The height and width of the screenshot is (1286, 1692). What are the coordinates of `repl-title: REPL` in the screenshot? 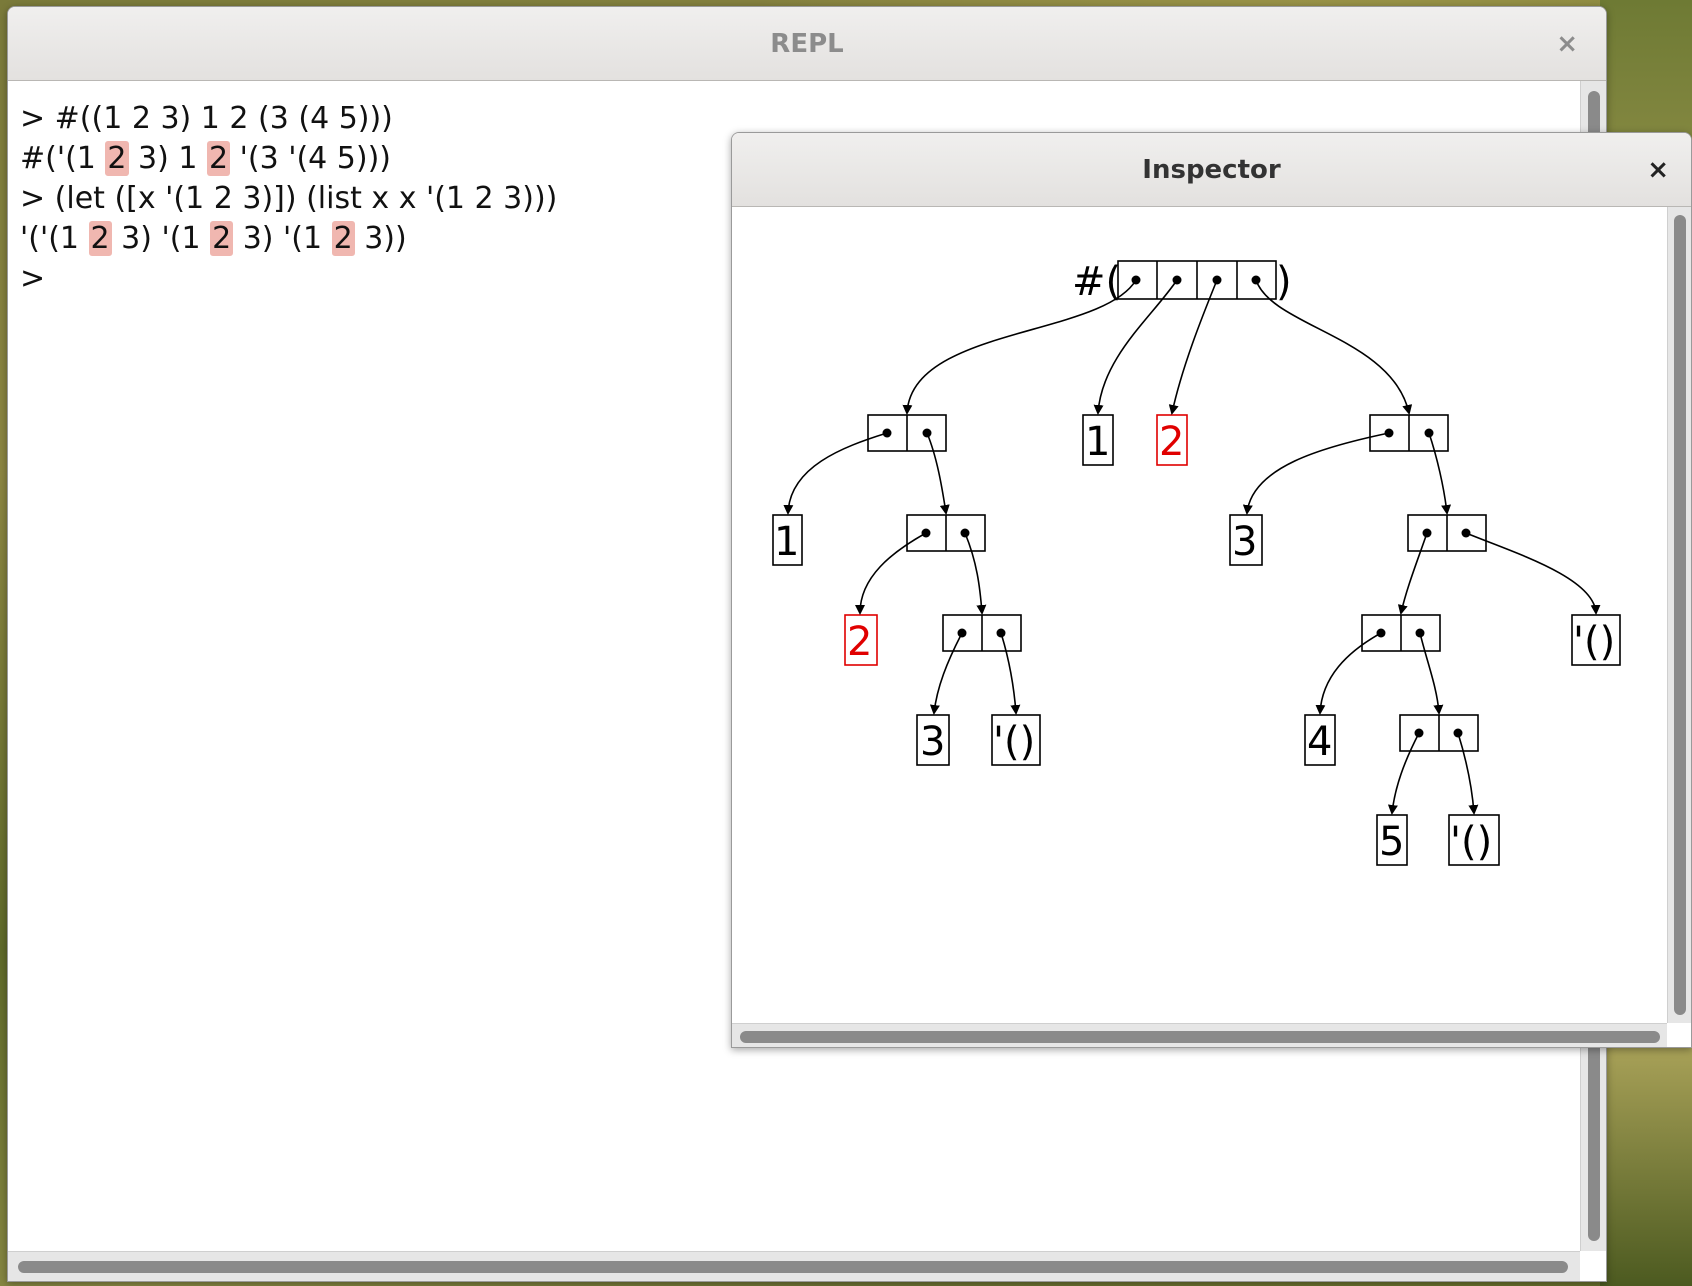 It's located at (807, 44).